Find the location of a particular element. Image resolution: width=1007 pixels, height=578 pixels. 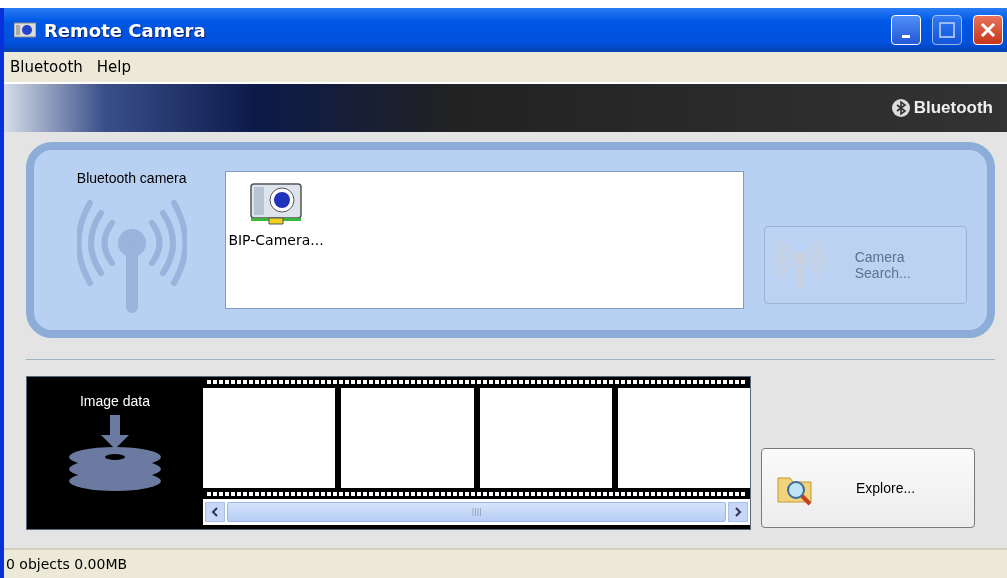

panel-label: Bluetooth camera is located at coordinates (131, 178).